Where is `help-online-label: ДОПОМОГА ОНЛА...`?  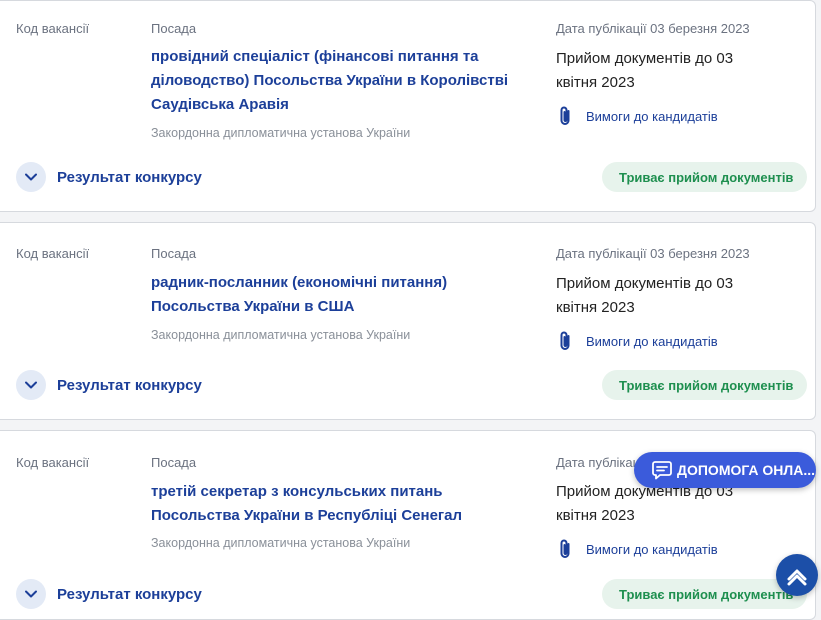 help-online-label: ДОПОМОГА ОНЛА... is located at coordinates (746, 470).